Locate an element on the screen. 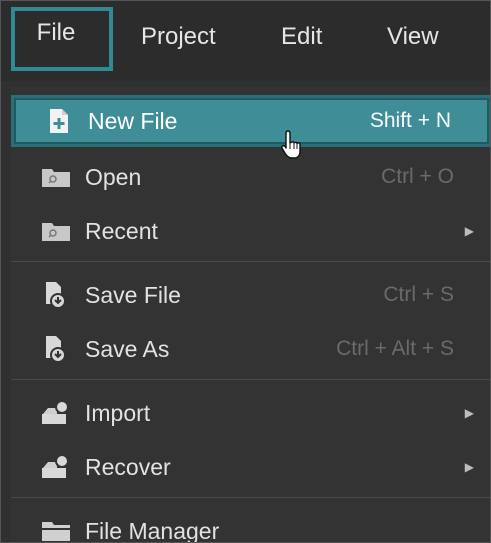  menu-project: Project is located at coordinates (178, 37).